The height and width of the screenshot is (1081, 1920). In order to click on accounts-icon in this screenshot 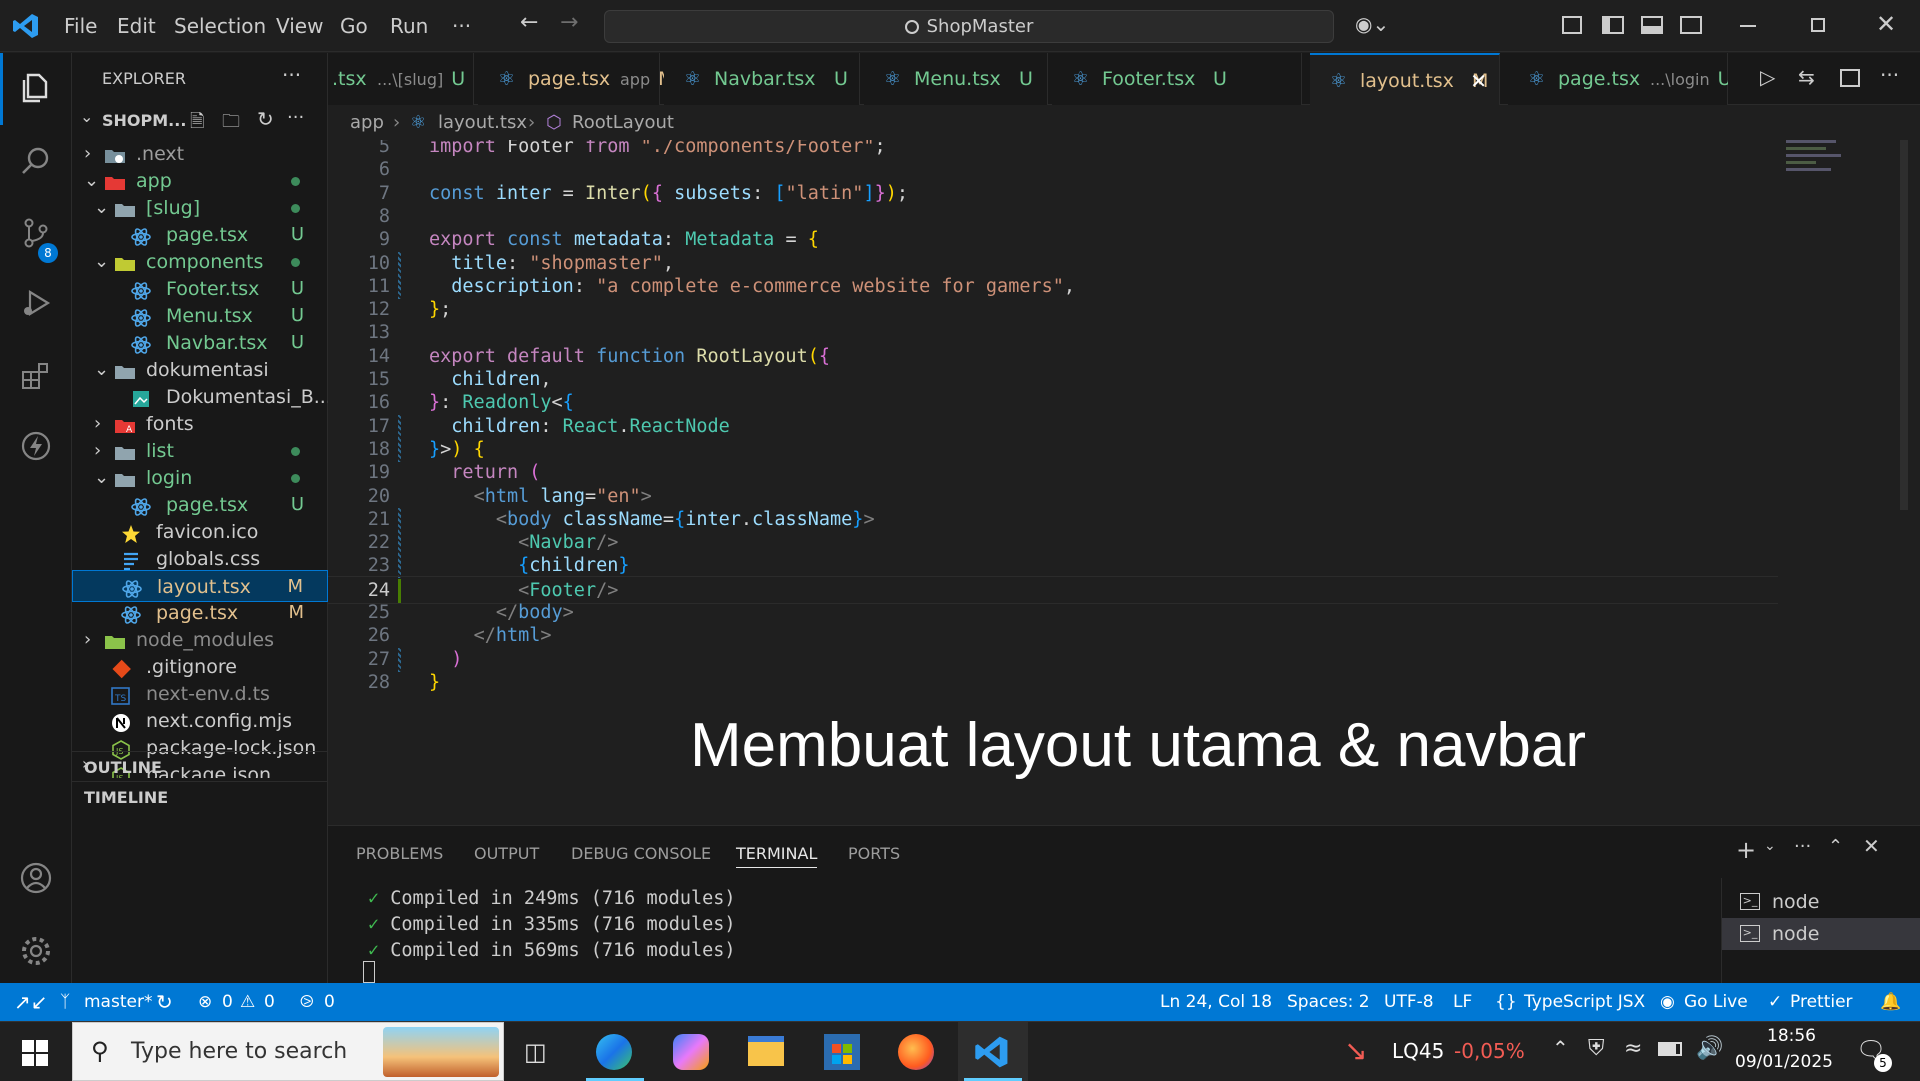, I will do `click(36, 878)`.